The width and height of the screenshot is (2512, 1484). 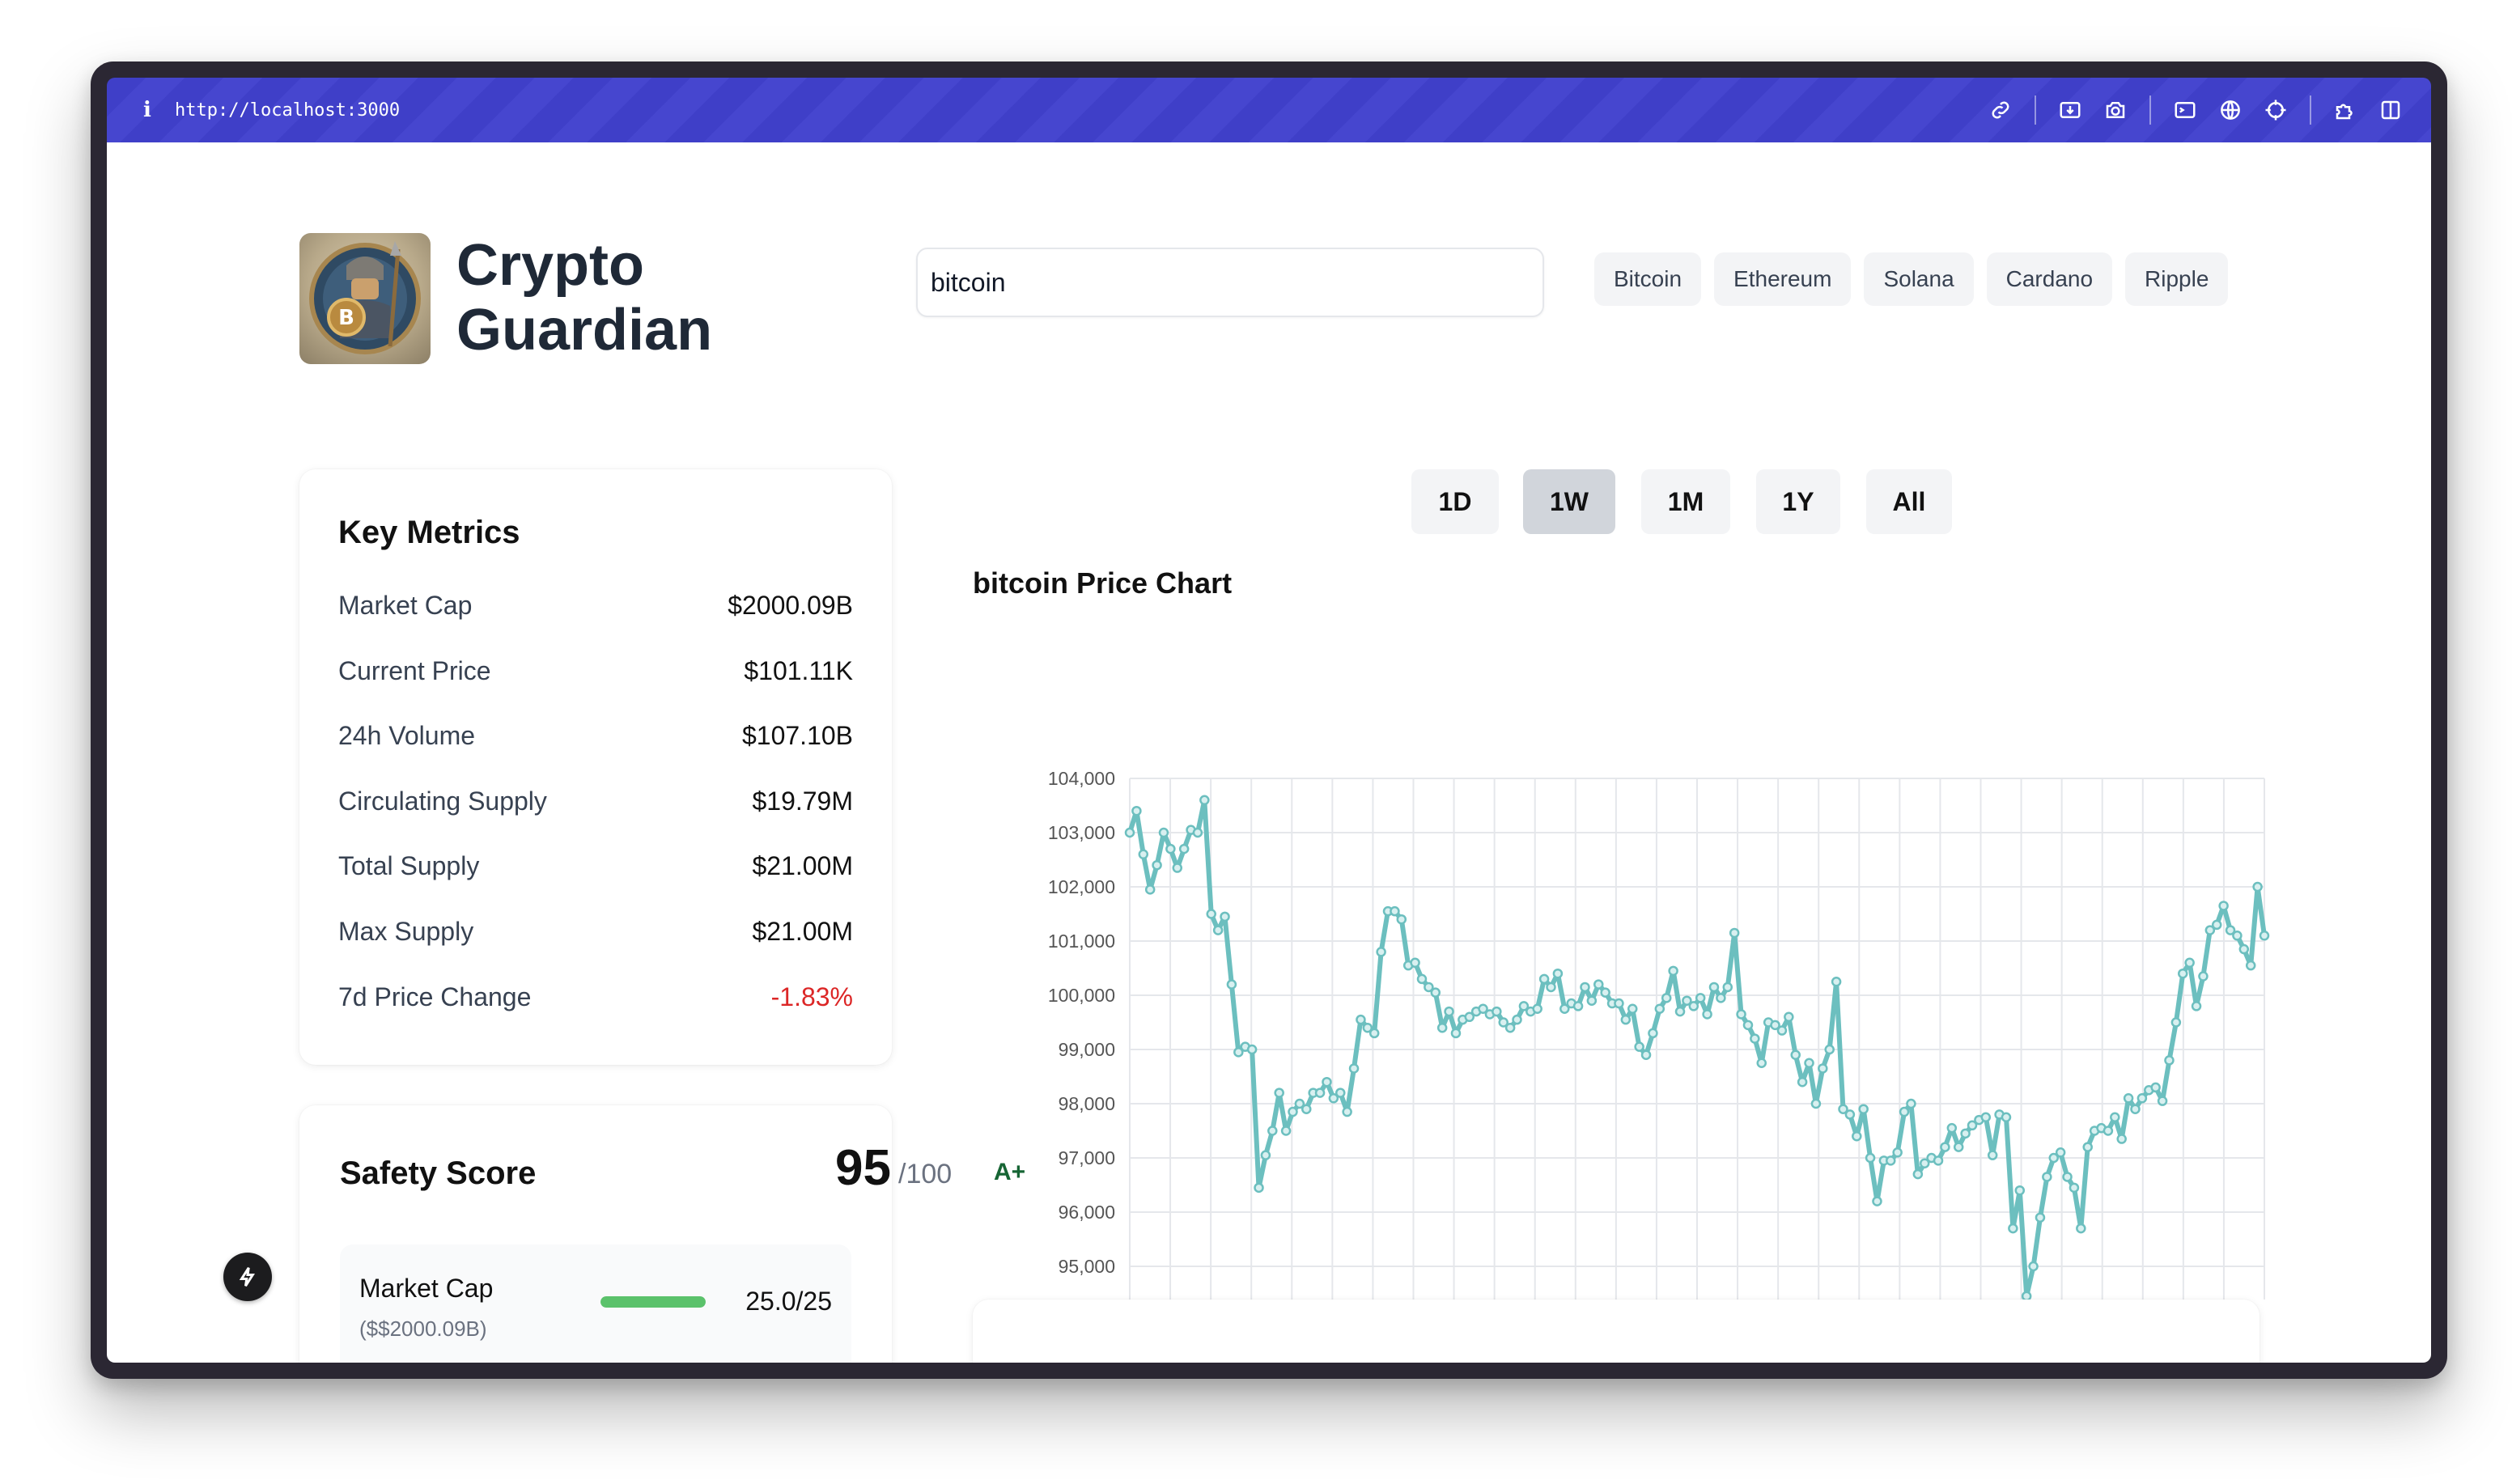 What do you see at coordinates (1648, 279) in the screenshot?
I see `quick-pick-bitcoin: Bitcoin` at bounding box center [1648, 279].